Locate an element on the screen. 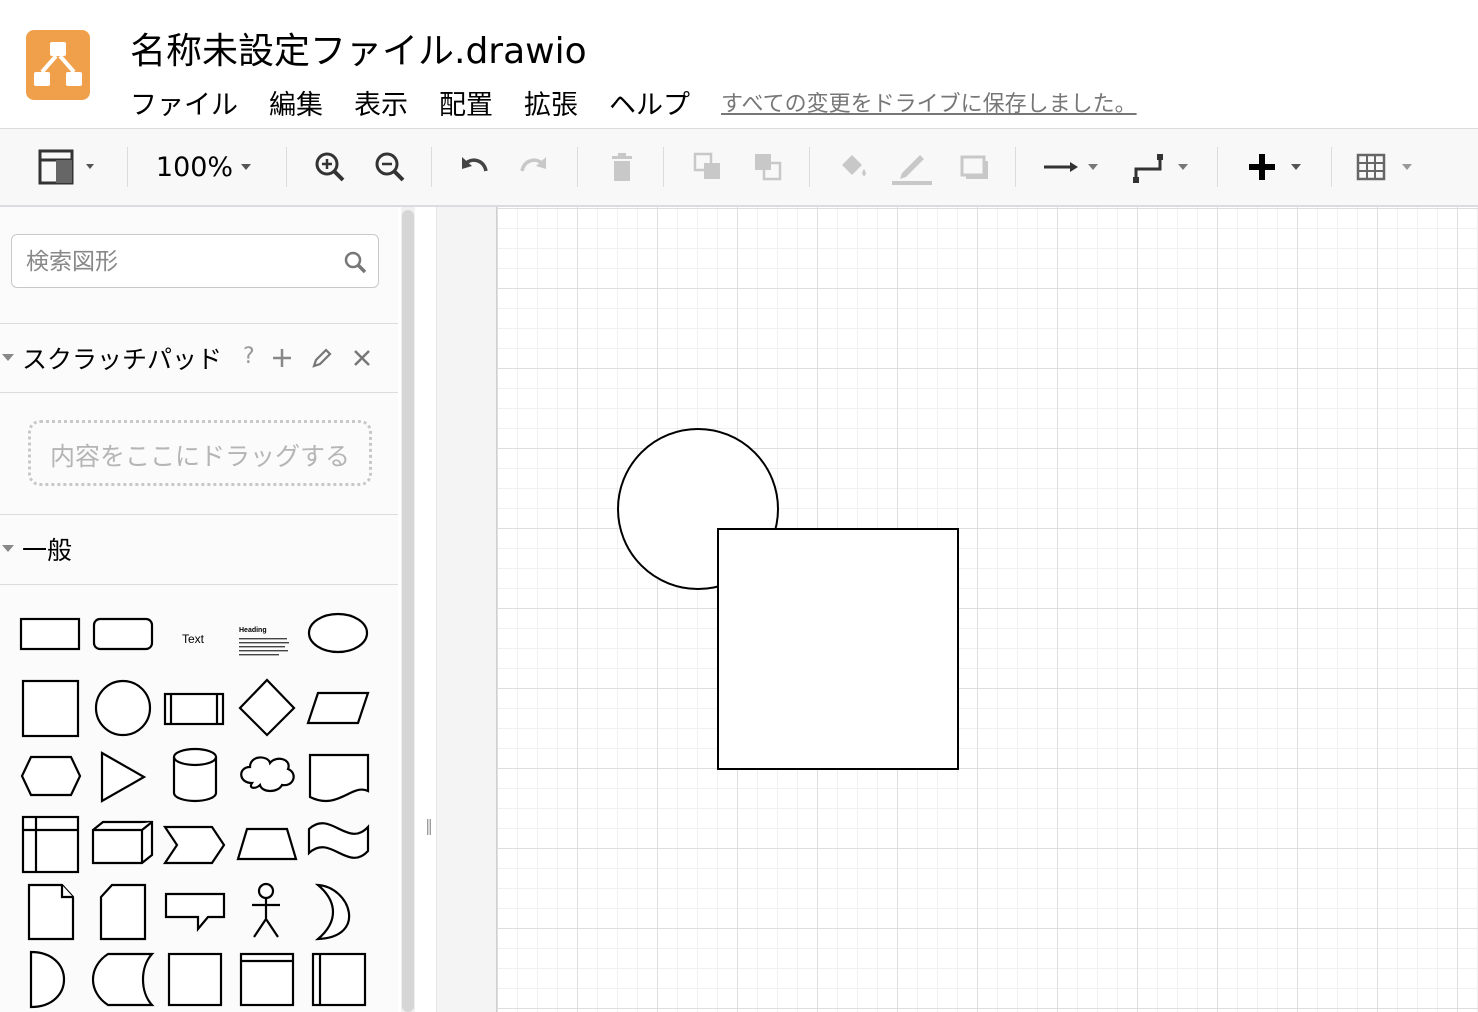 This screenshot has width=1478, height=1012. table-button is located at coordinates (1385, 167).